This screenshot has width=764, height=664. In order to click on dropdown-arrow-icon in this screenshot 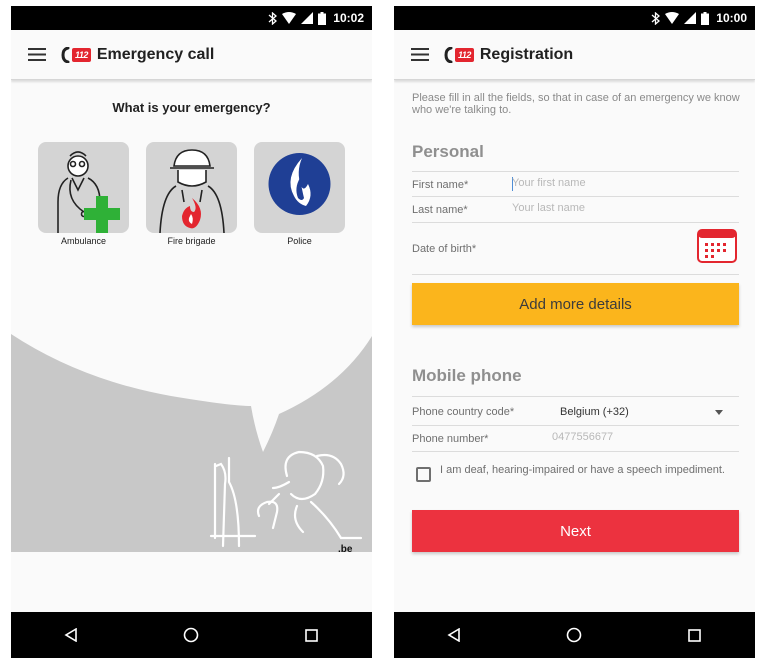, I will do `click(719, 412)`.